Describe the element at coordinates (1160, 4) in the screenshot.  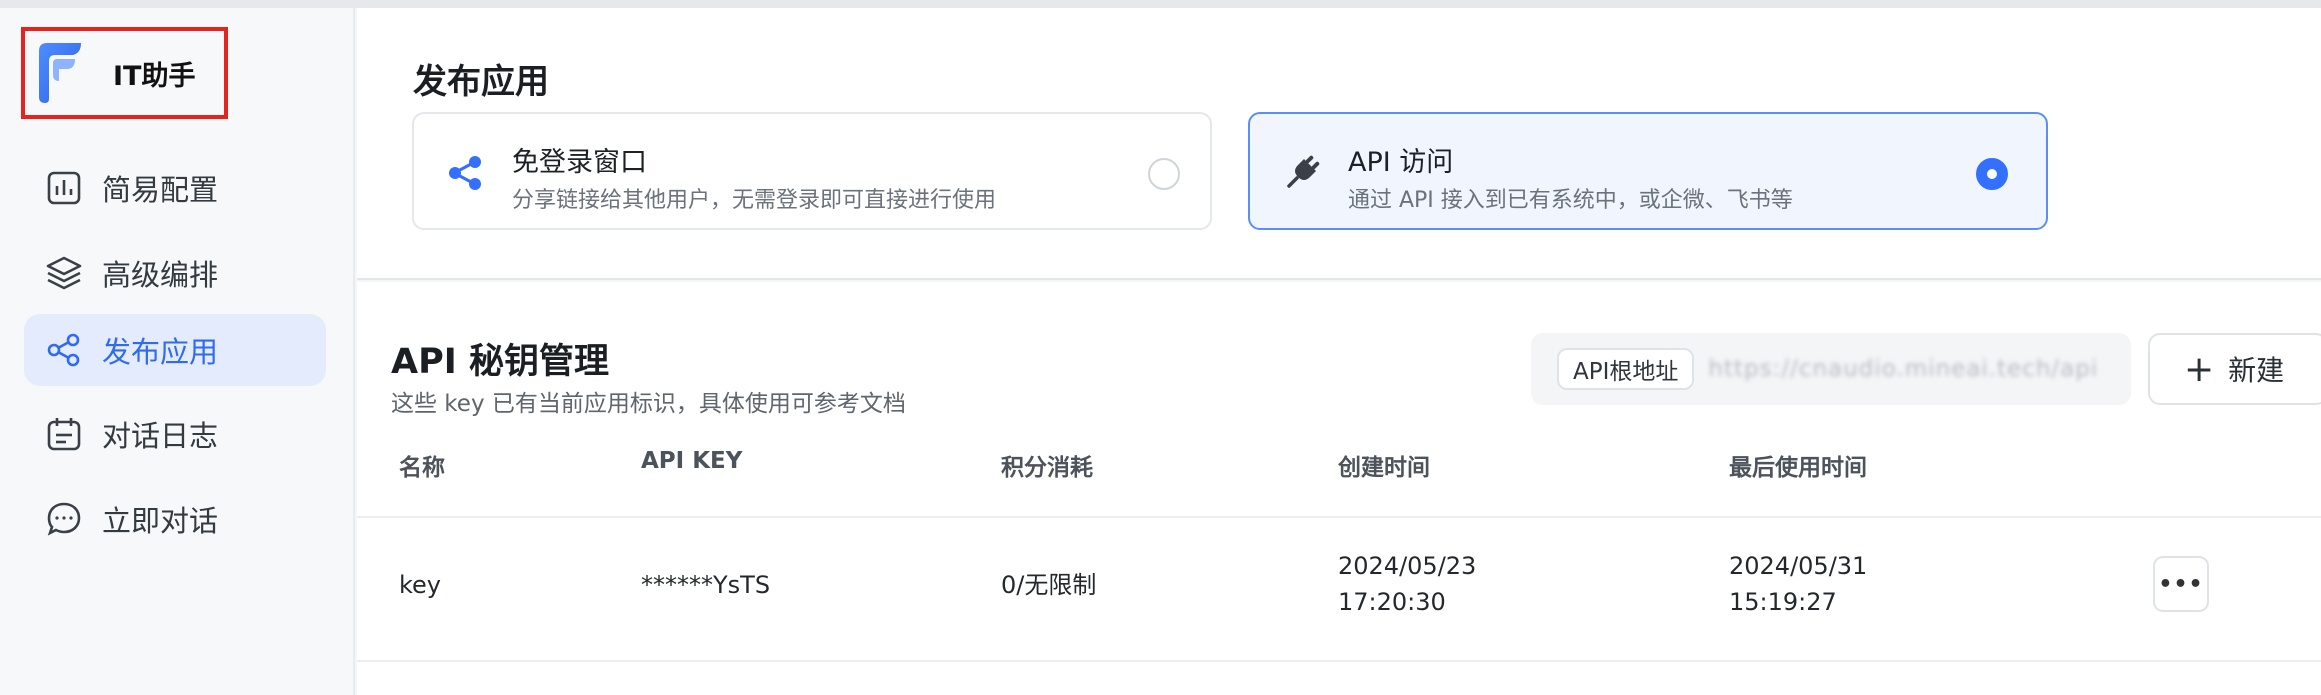
I see `top-border` at that location.